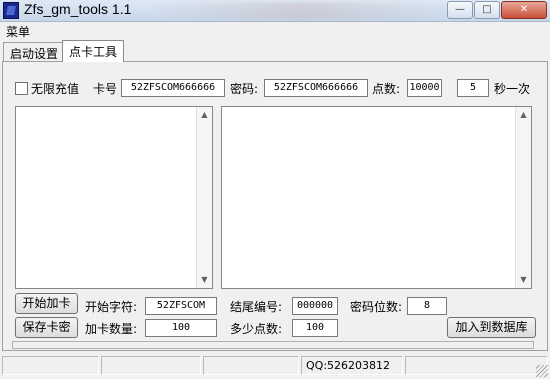  Describe the element at coordinates (352, 365) in the screenshot. I see `status-panel-qq: QQ:526203812` at that location.